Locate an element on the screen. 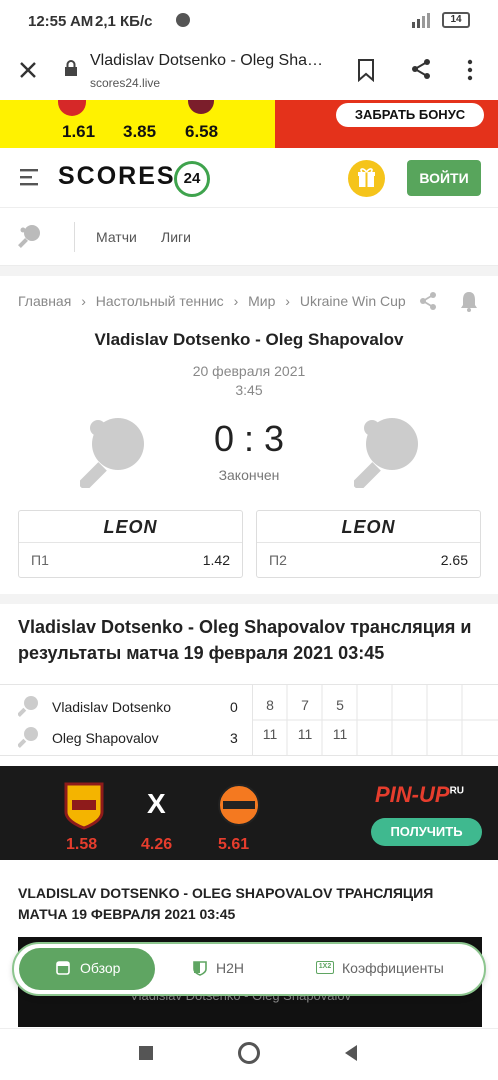 The height and width of the screenshot is (1080, 498). odds-box-p1: LEON П1 1.42 is located at coordinates (130, 544).